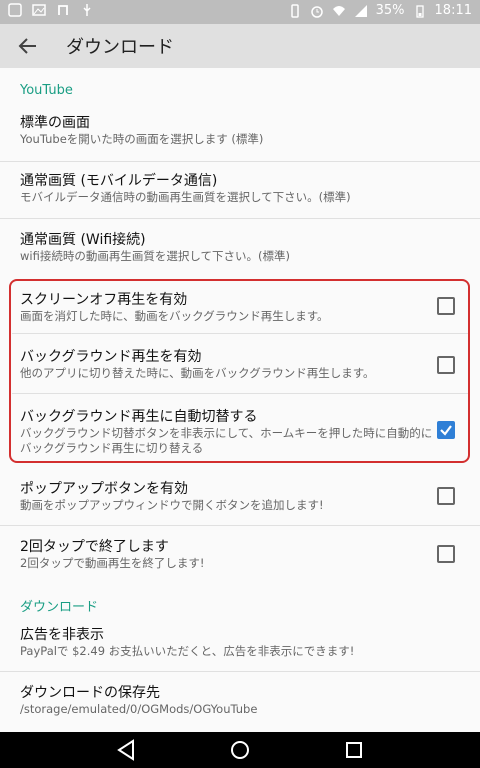 The width and height of the screenshot is (480, 768). What do you see at coordinates (155, 256) in the screenshot?
I see `setting-summary: wifi接続時の動画再生画質を選択して下さい。(標準)` at bounding box center [155, 256].